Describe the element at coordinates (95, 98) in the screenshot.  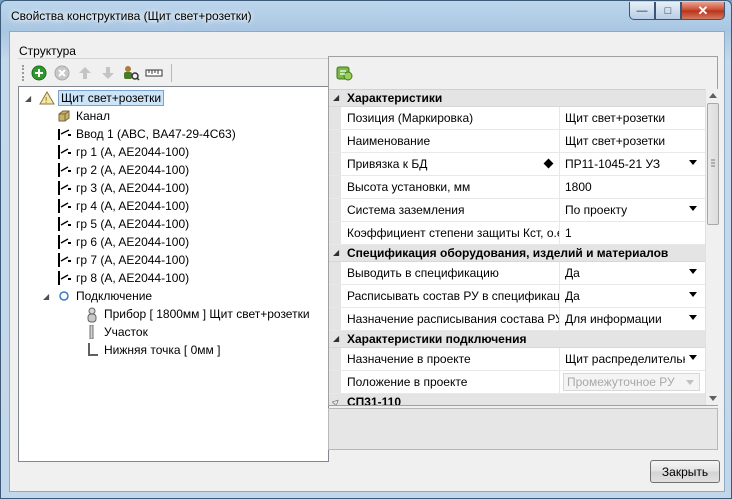
I see `tree-item-root: ◢ ! Щит свет+розетки` at that location.